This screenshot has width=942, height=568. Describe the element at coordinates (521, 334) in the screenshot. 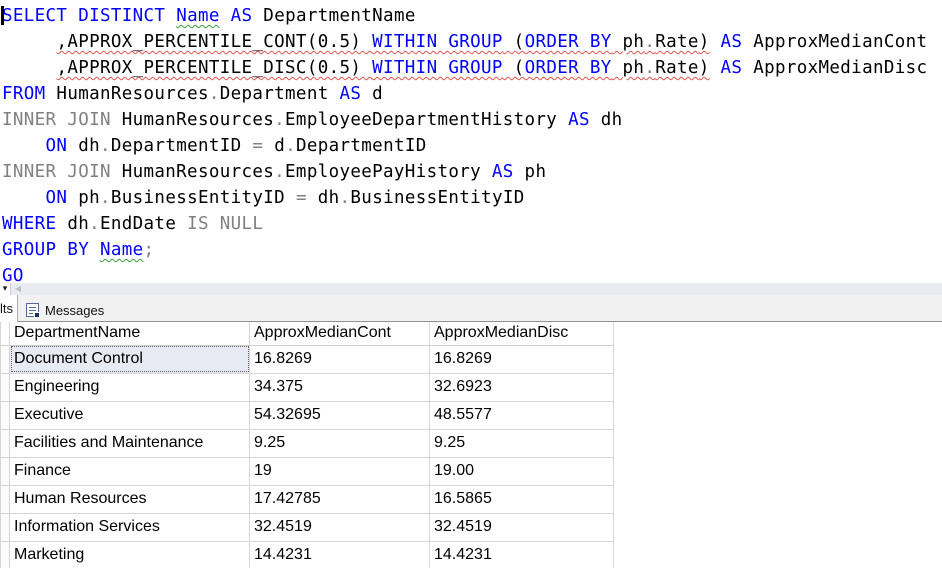

I see `grid-column-header: ApproxMedianDisc` at that location.